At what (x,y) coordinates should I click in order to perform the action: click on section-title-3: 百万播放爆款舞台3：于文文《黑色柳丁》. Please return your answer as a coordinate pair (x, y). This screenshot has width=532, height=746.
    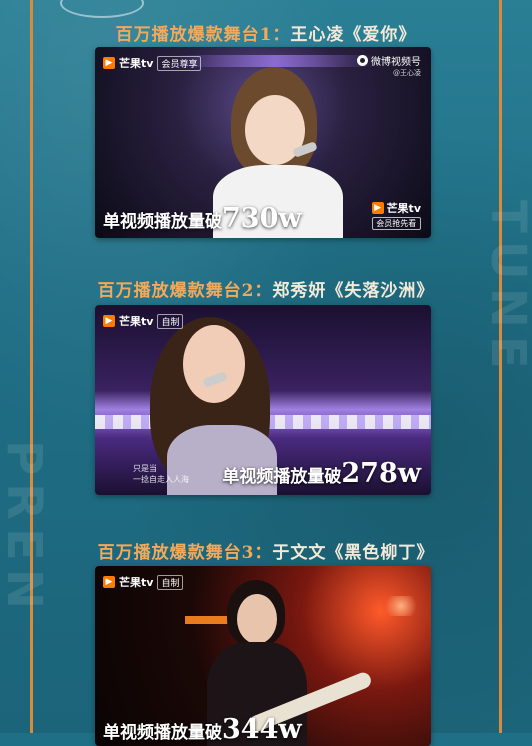
    Looking at the image, I should click on (266, 550).